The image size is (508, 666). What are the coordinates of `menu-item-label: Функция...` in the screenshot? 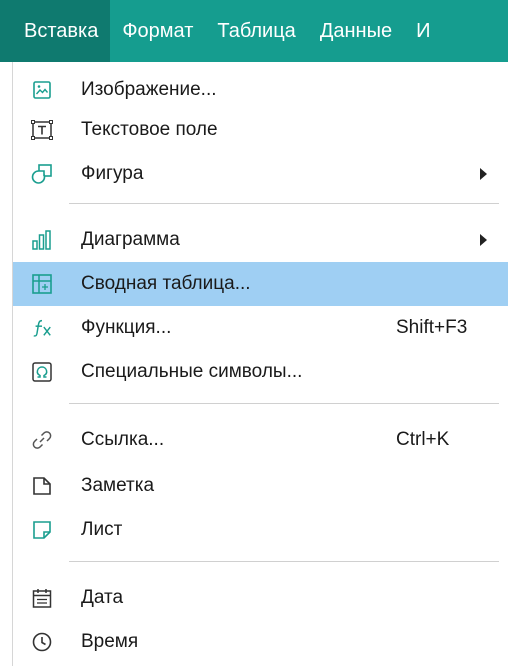 It's located at (126, 327).